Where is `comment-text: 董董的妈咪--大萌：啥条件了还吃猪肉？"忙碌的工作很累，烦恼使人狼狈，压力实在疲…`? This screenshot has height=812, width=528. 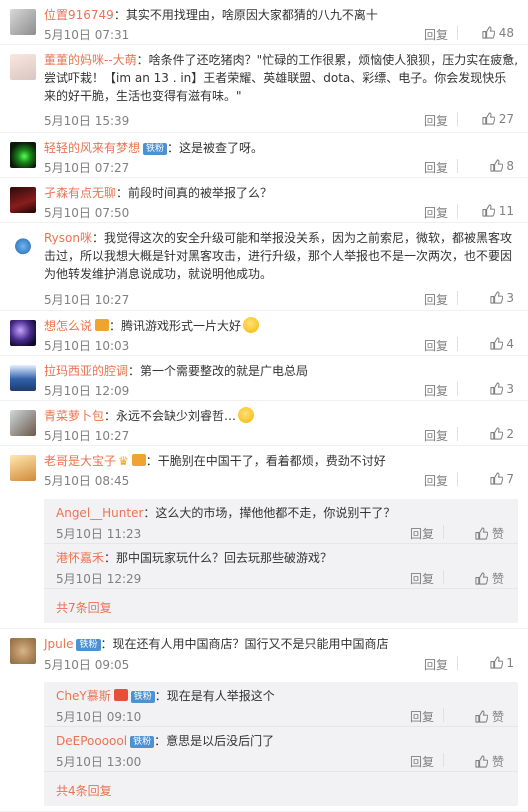
comment-text: 董董的妈咪--大萌：啥条件了还吃猪肉？"忙碌的工作很累，烦恼使人狼狈，压力实在疲… is located at coordinates (281, 78).